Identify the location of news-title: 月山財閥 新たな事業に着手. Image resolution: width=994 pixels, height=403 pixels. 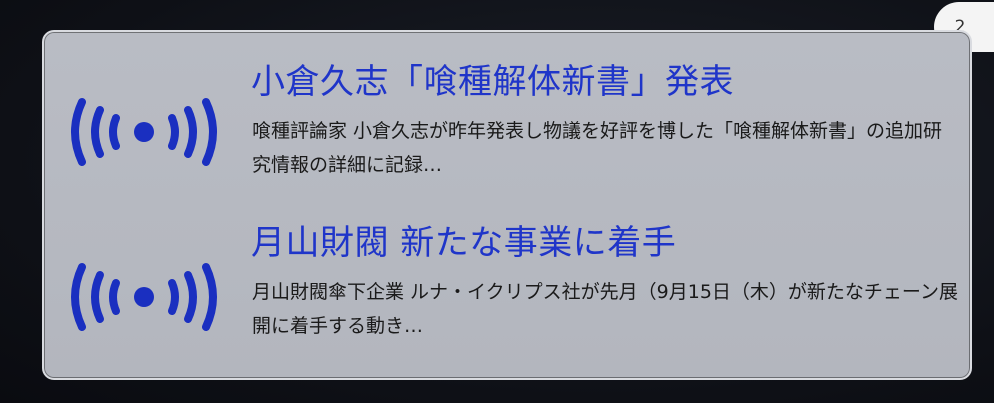
(464, 243).